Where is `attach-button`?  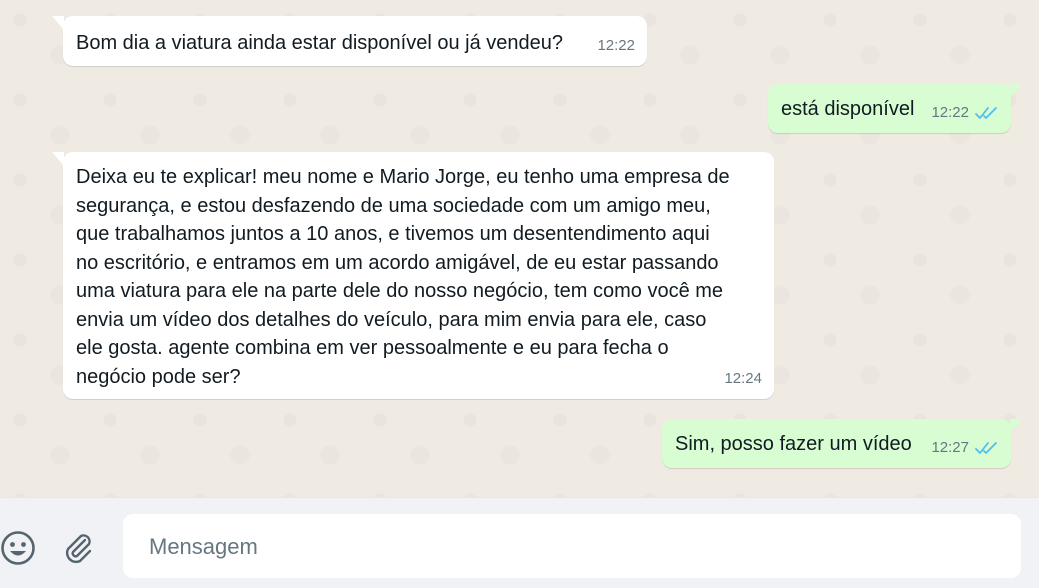 attach-button is located at coordinates (78, 548).